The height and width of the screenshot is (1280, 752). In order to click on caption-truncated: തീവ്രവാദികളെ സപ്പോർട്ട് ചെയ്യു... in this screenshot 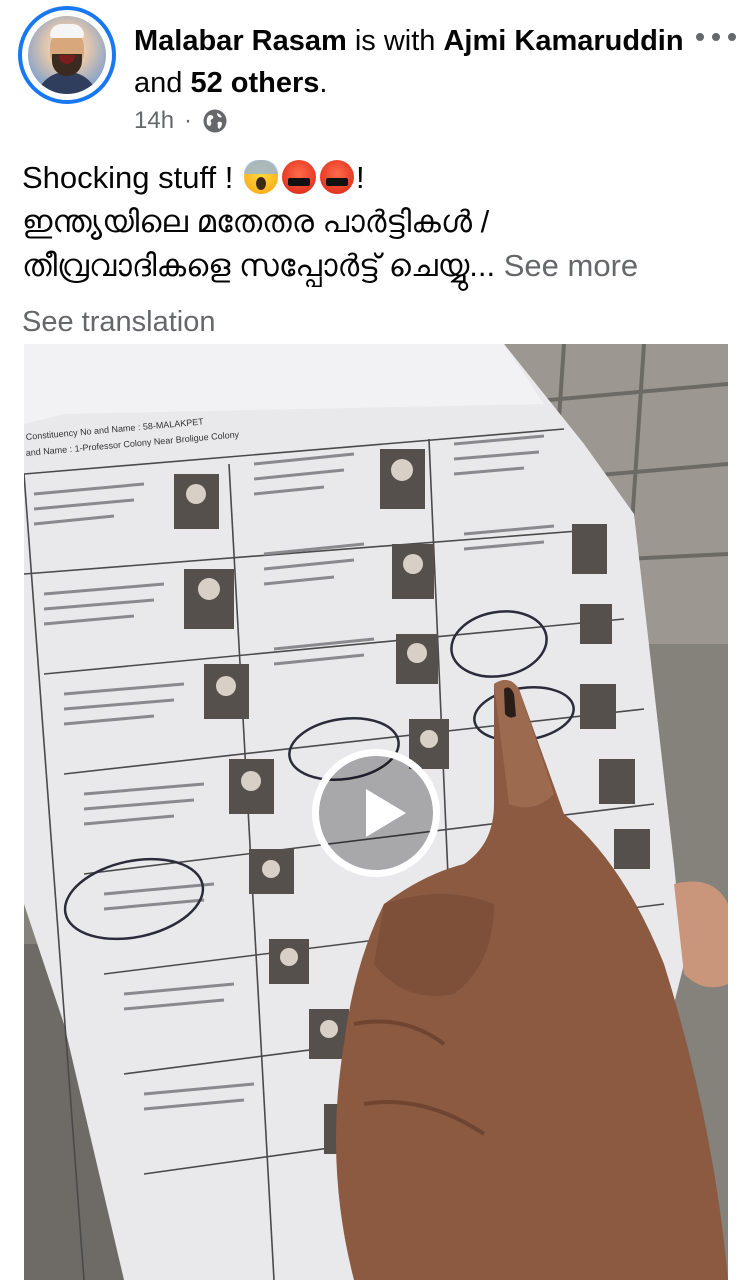, I will do `click(259, 265)`.